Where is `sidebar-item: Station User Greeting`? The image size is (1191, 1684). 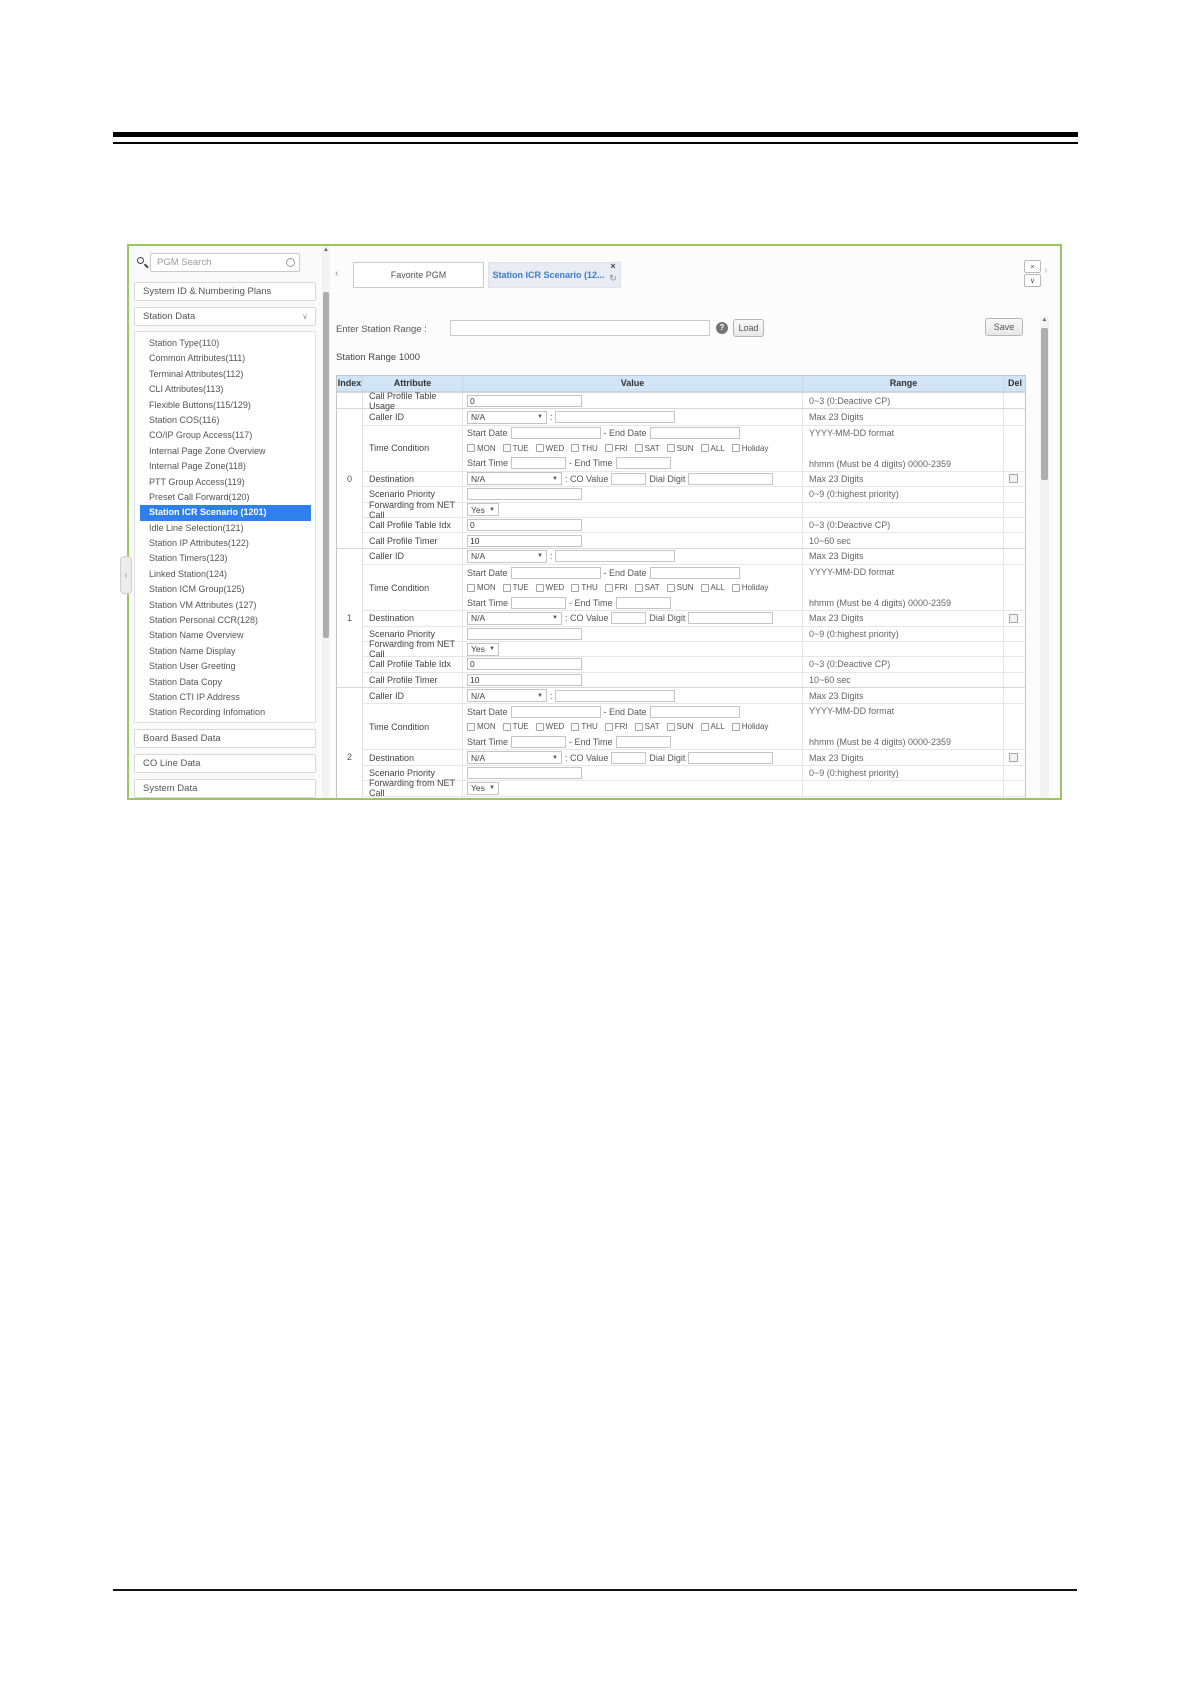
sidebar-item: Station User Greeting is located at coordinates (225, 666).